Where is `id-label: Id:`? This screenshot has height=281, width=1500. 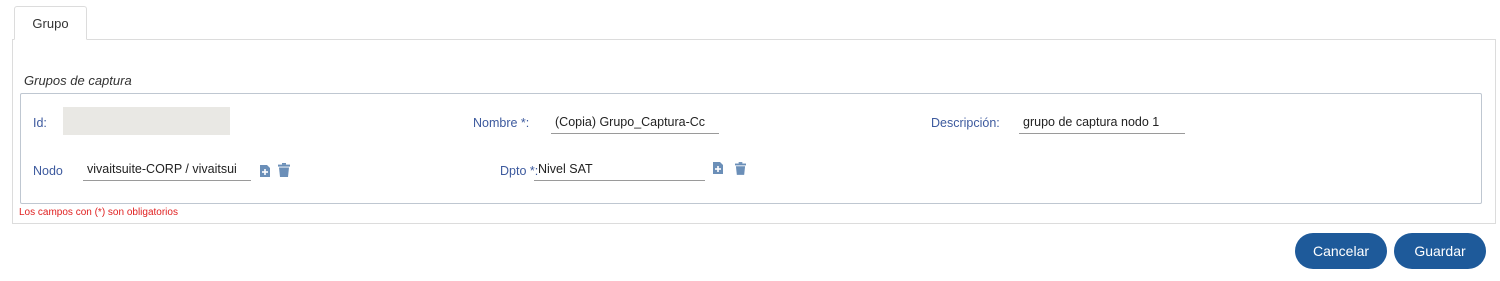 id-label: Id: is located at coordinates (40, 123).